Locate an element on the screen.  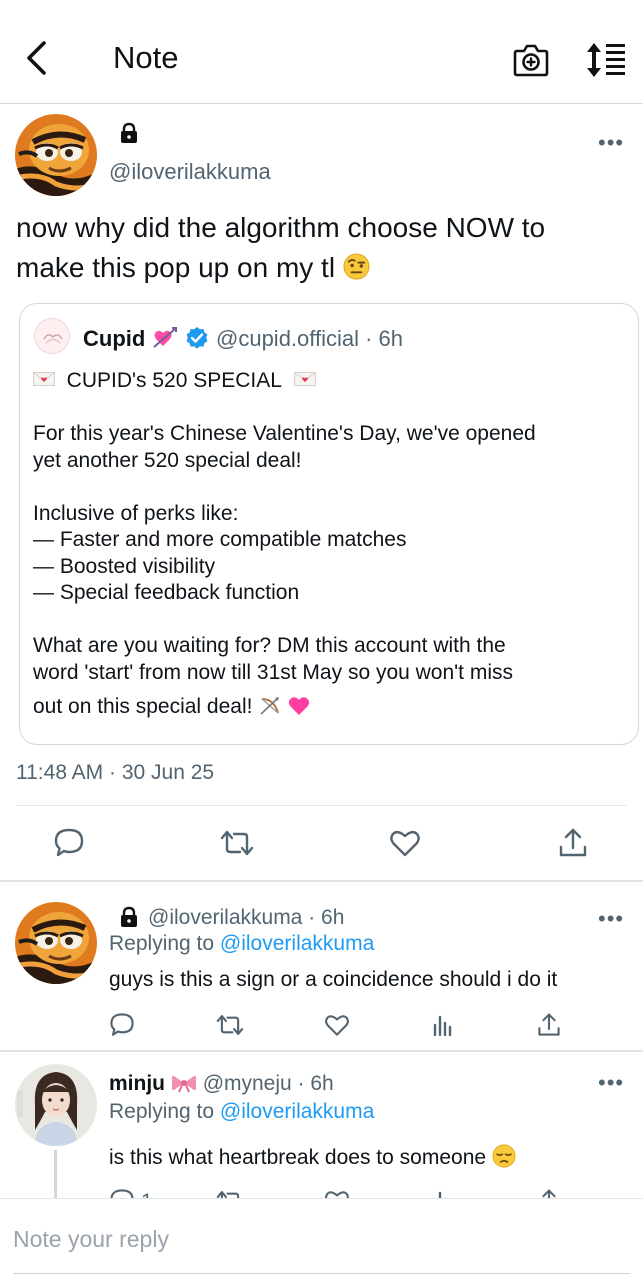
quoted-perk-2: — Boosted visibility is located at coordinates (124, 566).